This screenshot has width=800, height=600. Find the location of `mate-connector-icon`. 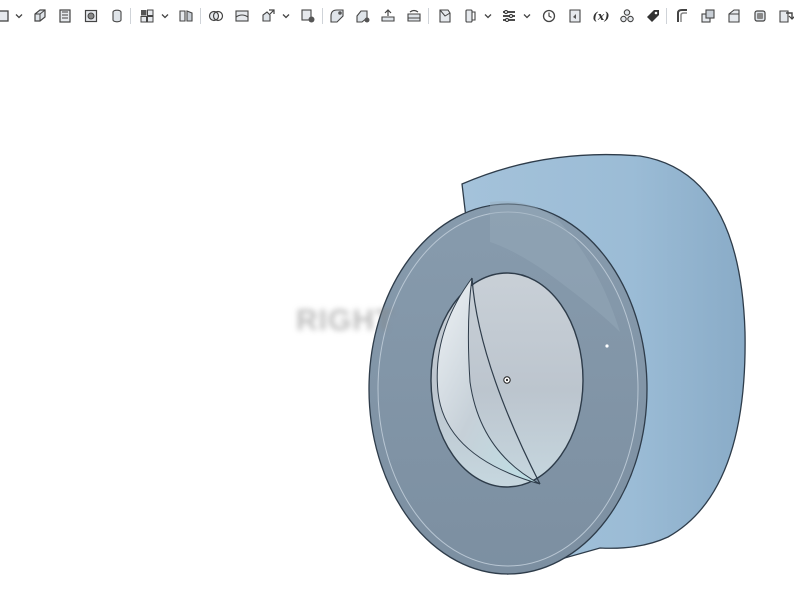

mate-connector-icon is located at coordinates (470, 16).